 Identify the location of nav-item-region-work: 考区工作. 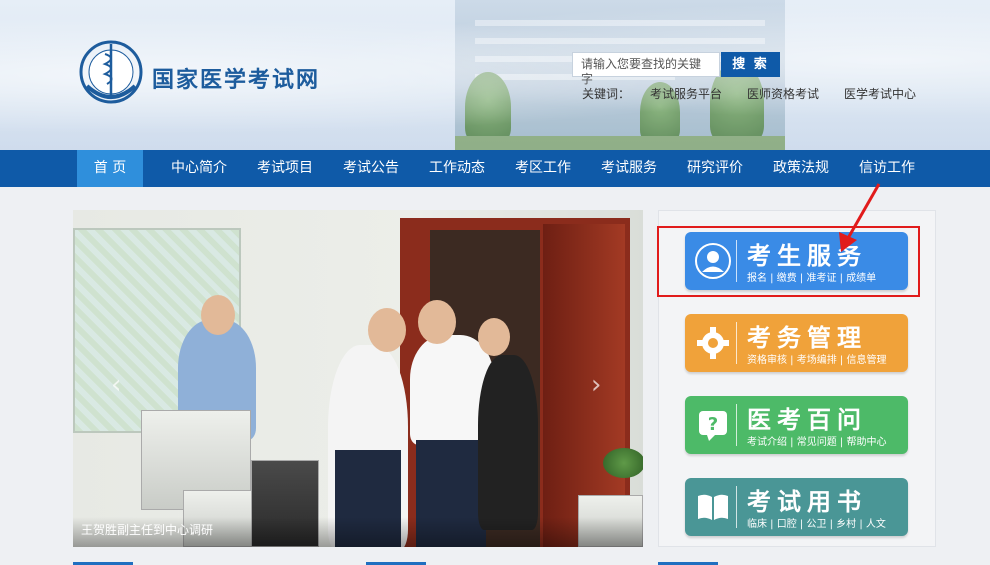
(543, 168).